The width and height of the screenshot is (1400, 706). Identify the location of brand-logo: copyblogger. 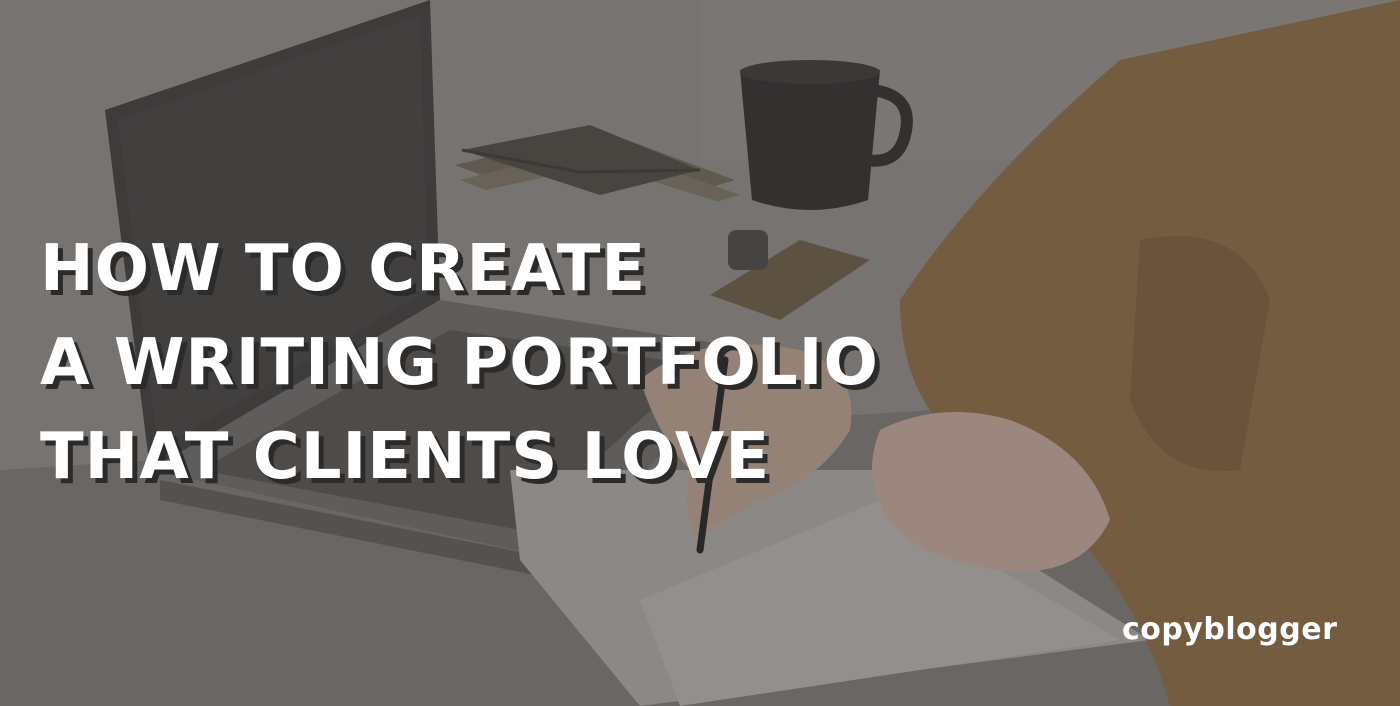
(1230, 629).